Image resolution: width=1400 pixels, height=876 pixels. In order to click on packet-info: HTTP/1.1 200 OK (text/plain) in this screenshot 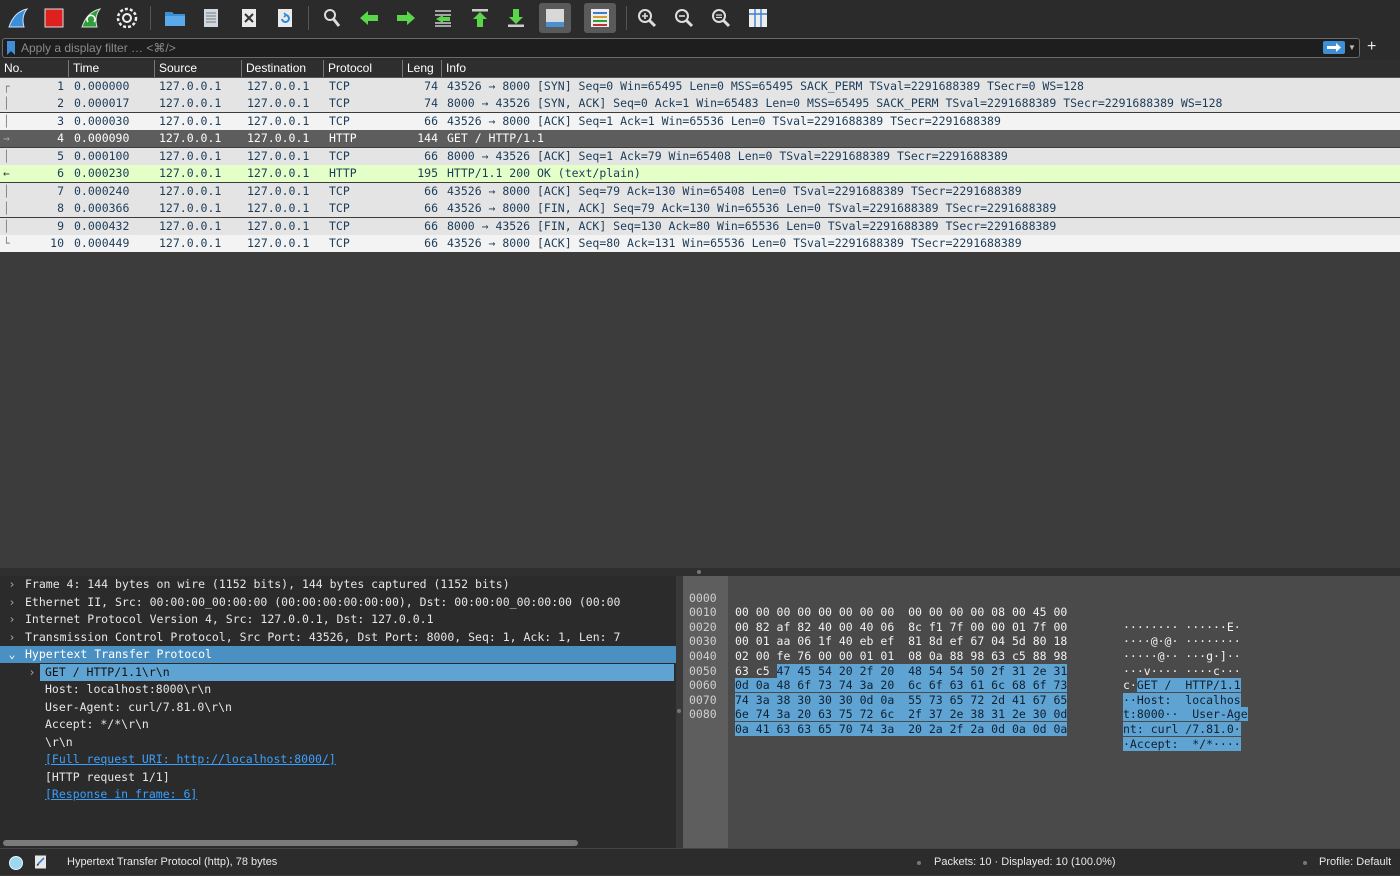, I will do `click(544, 173)`.